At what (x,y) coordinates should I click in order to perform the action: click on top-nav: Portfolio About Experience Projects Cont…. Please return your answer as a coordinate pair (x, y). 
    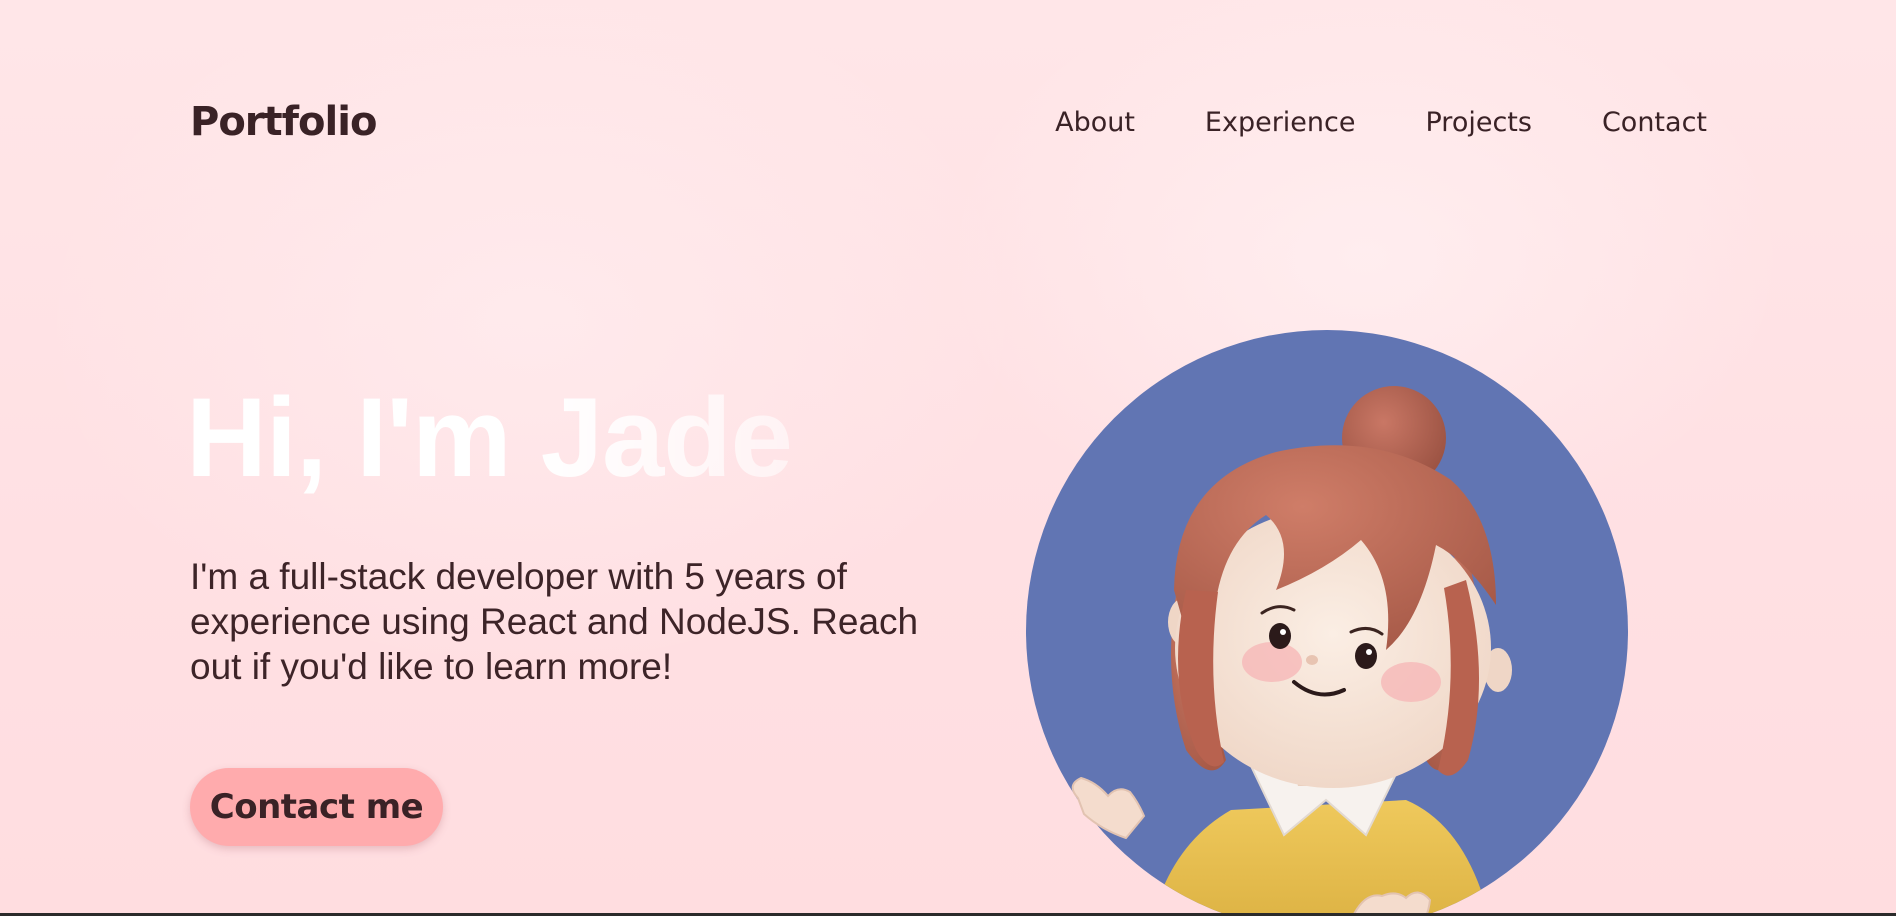
    Looking at the image, I should click on (948, 122).